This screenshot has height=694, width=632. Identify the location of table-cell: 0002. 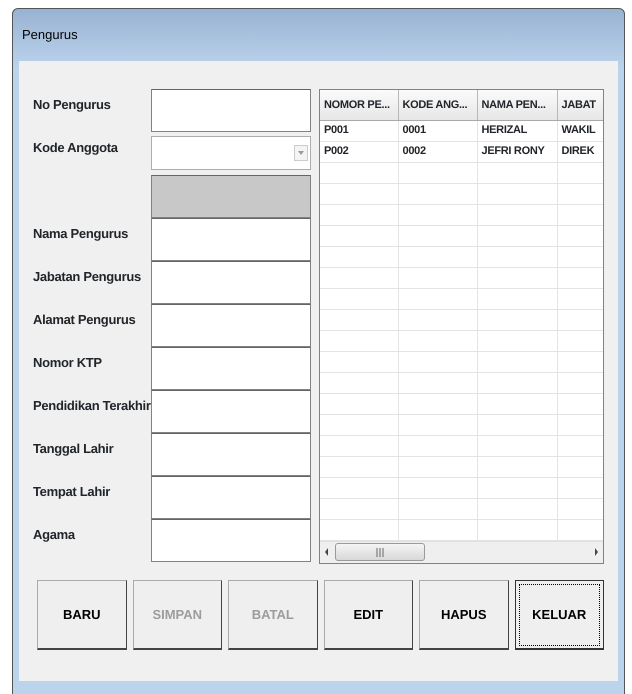
(437, 151).